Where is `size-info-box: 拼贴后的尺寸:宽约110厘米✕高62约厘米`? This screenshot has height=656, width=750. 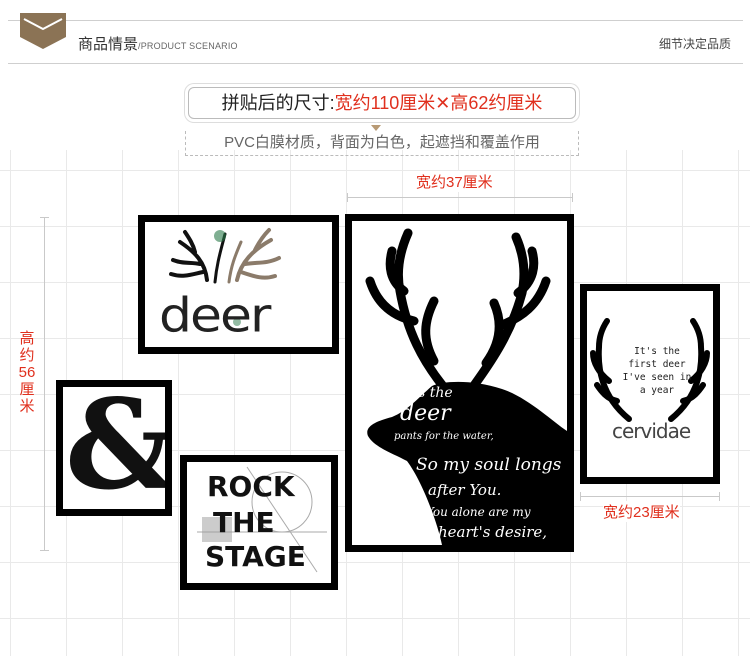
size-info-box: 拼贴后的尺寸:宽约110厘米✕高62约厘米 is located at coordinates (382, 103).